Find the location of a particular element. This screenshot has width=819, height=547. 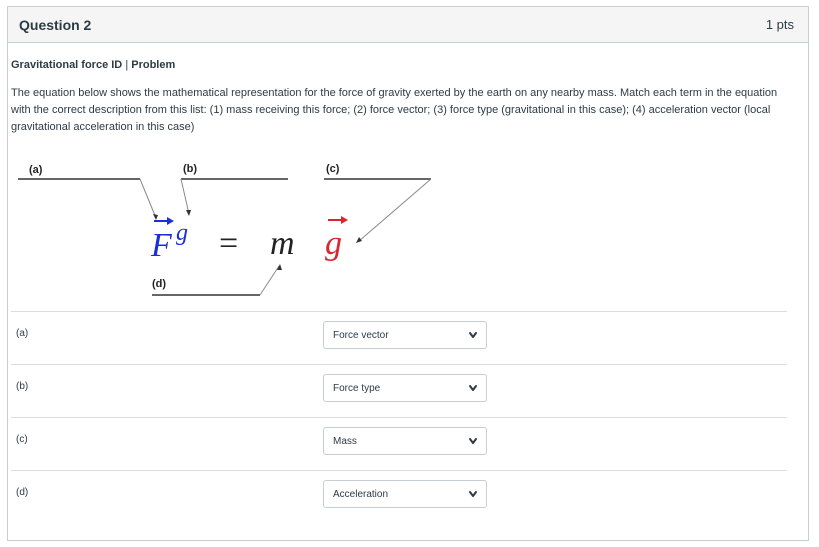

diagram-label-c: (c) is located at coordinates (333, 169).